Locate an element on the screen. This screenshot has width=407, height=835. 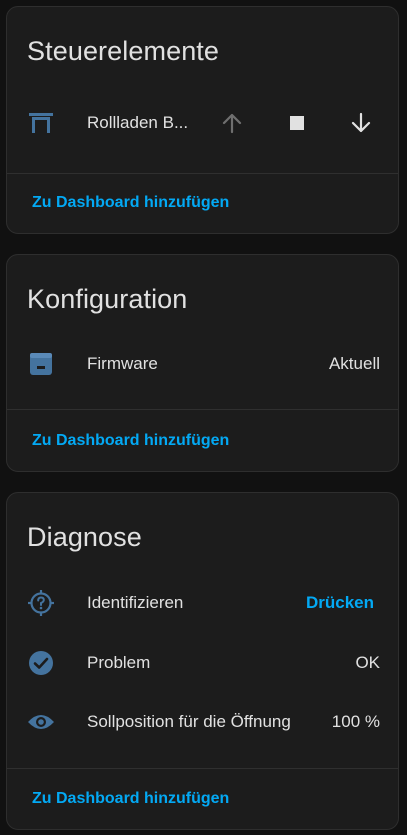
target-position-label: Sollposition für die Öffnung is located at coordinates (189, 721).